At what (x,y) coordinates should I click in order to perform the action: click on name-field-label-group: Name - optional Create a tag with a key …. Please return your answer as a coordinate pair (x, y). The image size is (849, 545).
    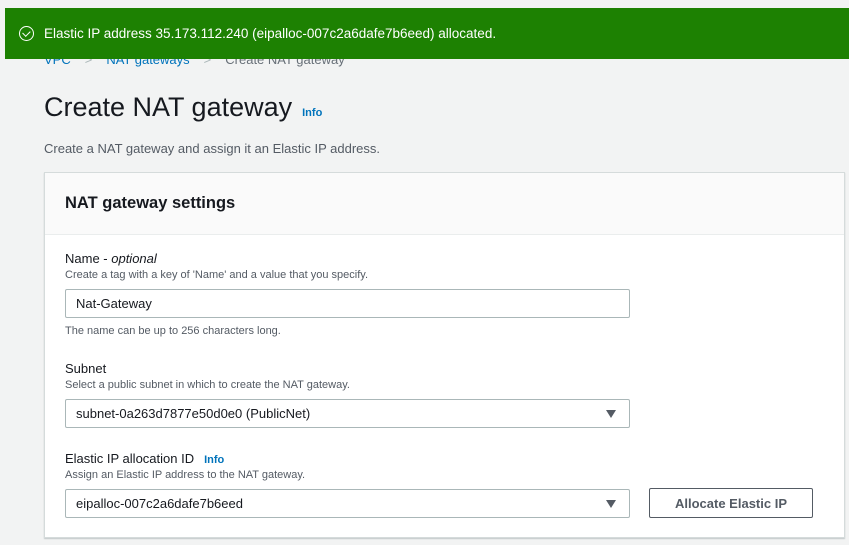
    Looking at the image, I should click on (216, 266).